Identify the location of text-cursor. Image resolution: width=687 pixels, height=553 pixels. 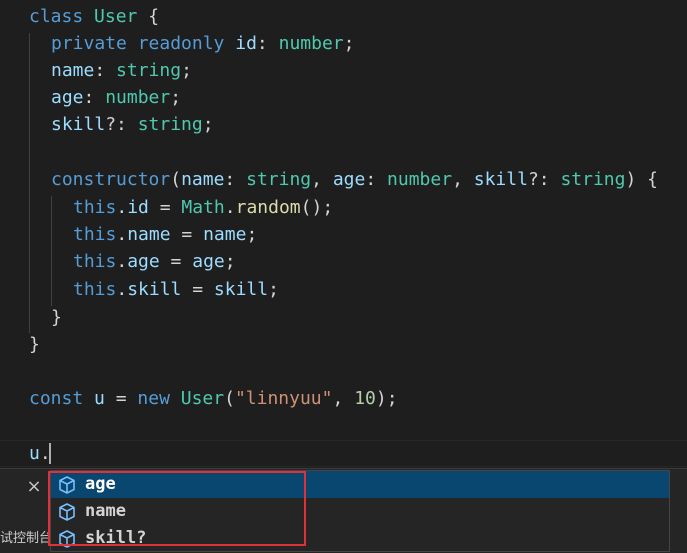
(50, 453).